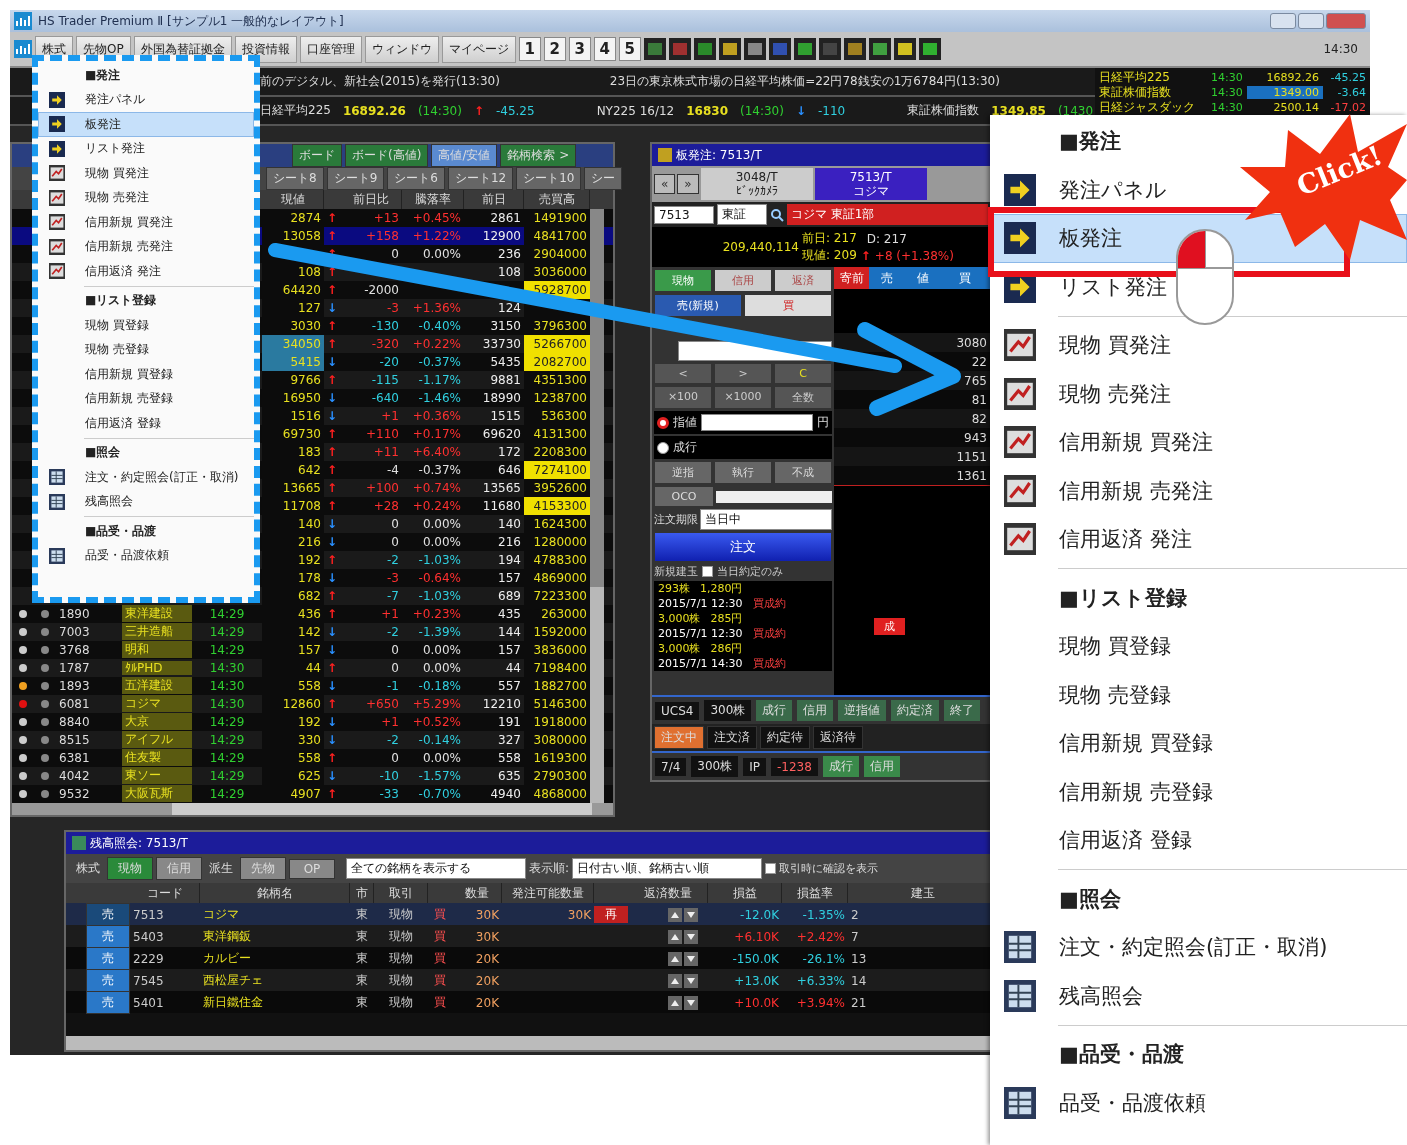 This screenshot has width=1407, height=1145. What do you see at coordinates (743, 280) in the screenshot?
I see `trade-type-tab: 信用` at bounding box center [743, 280].